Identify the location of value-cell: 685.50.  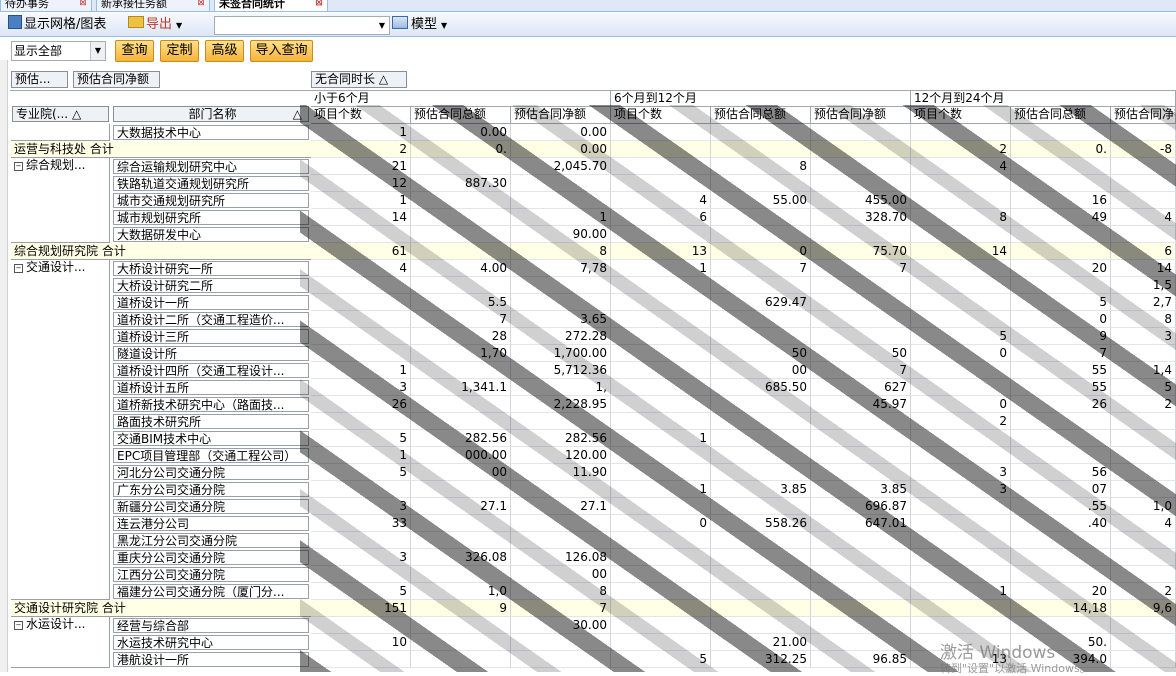
(761, 387).